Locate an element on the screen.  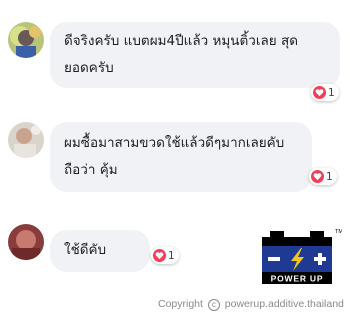
copyright-icon: c is located at coordinates (213, 305).